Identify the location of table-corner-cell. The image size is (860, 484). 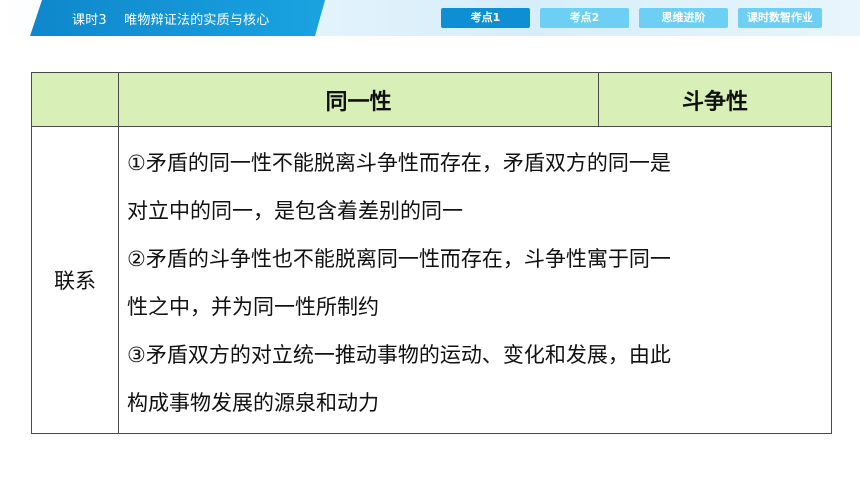
(75, 99).